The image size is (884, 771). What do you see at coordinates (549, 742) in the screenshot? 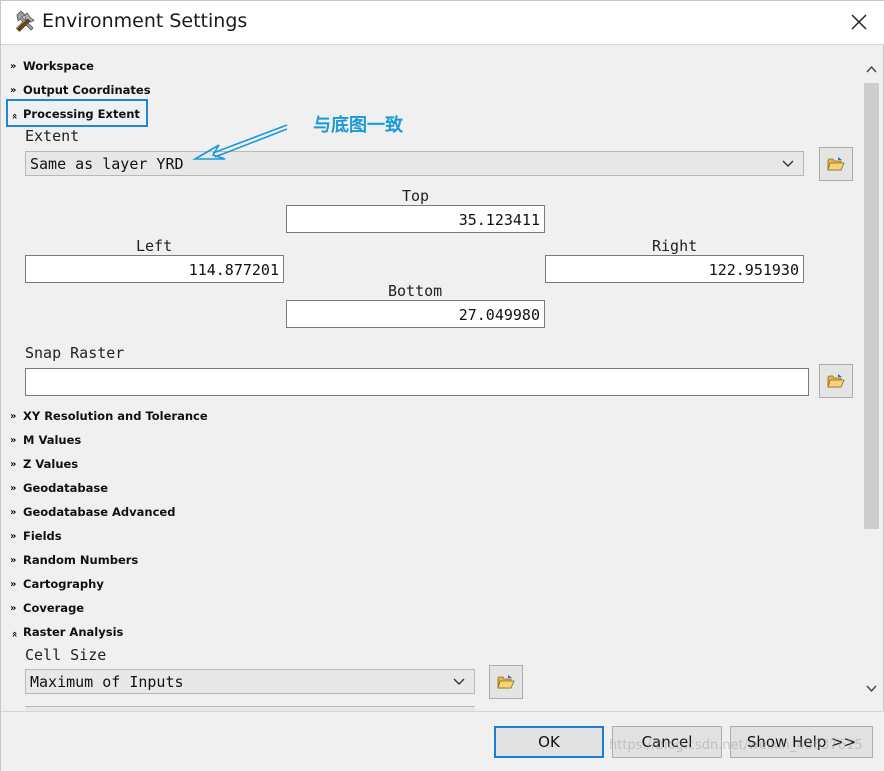
I see `ok-button: OK` at bounding box center [549, 742].